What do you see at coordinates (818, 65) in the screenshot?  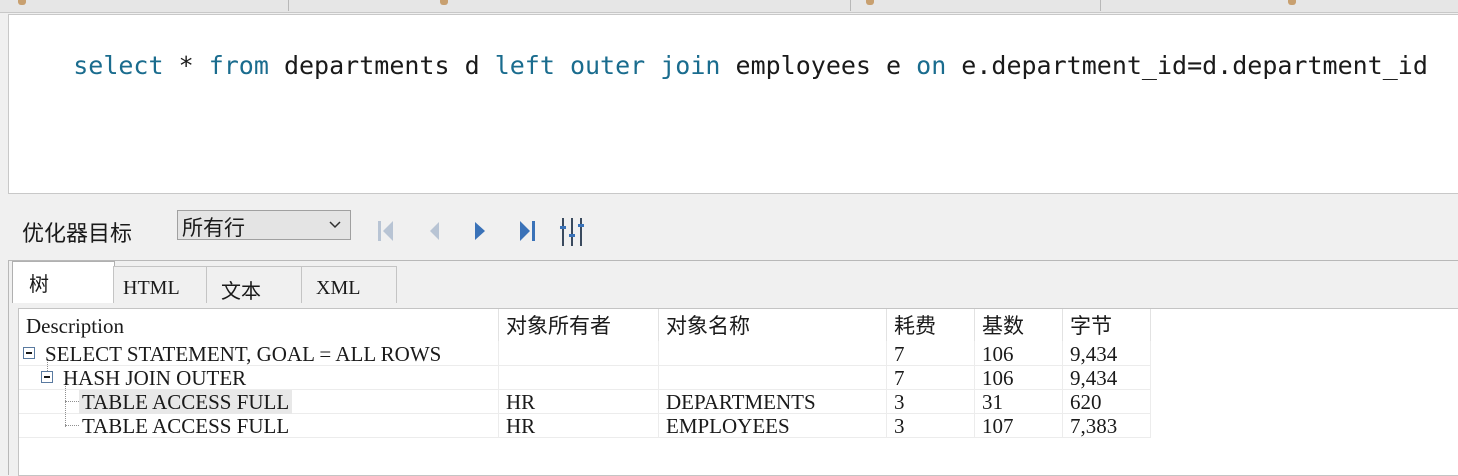 I see `sql-token: employees e` at bounding box center [818, 65].